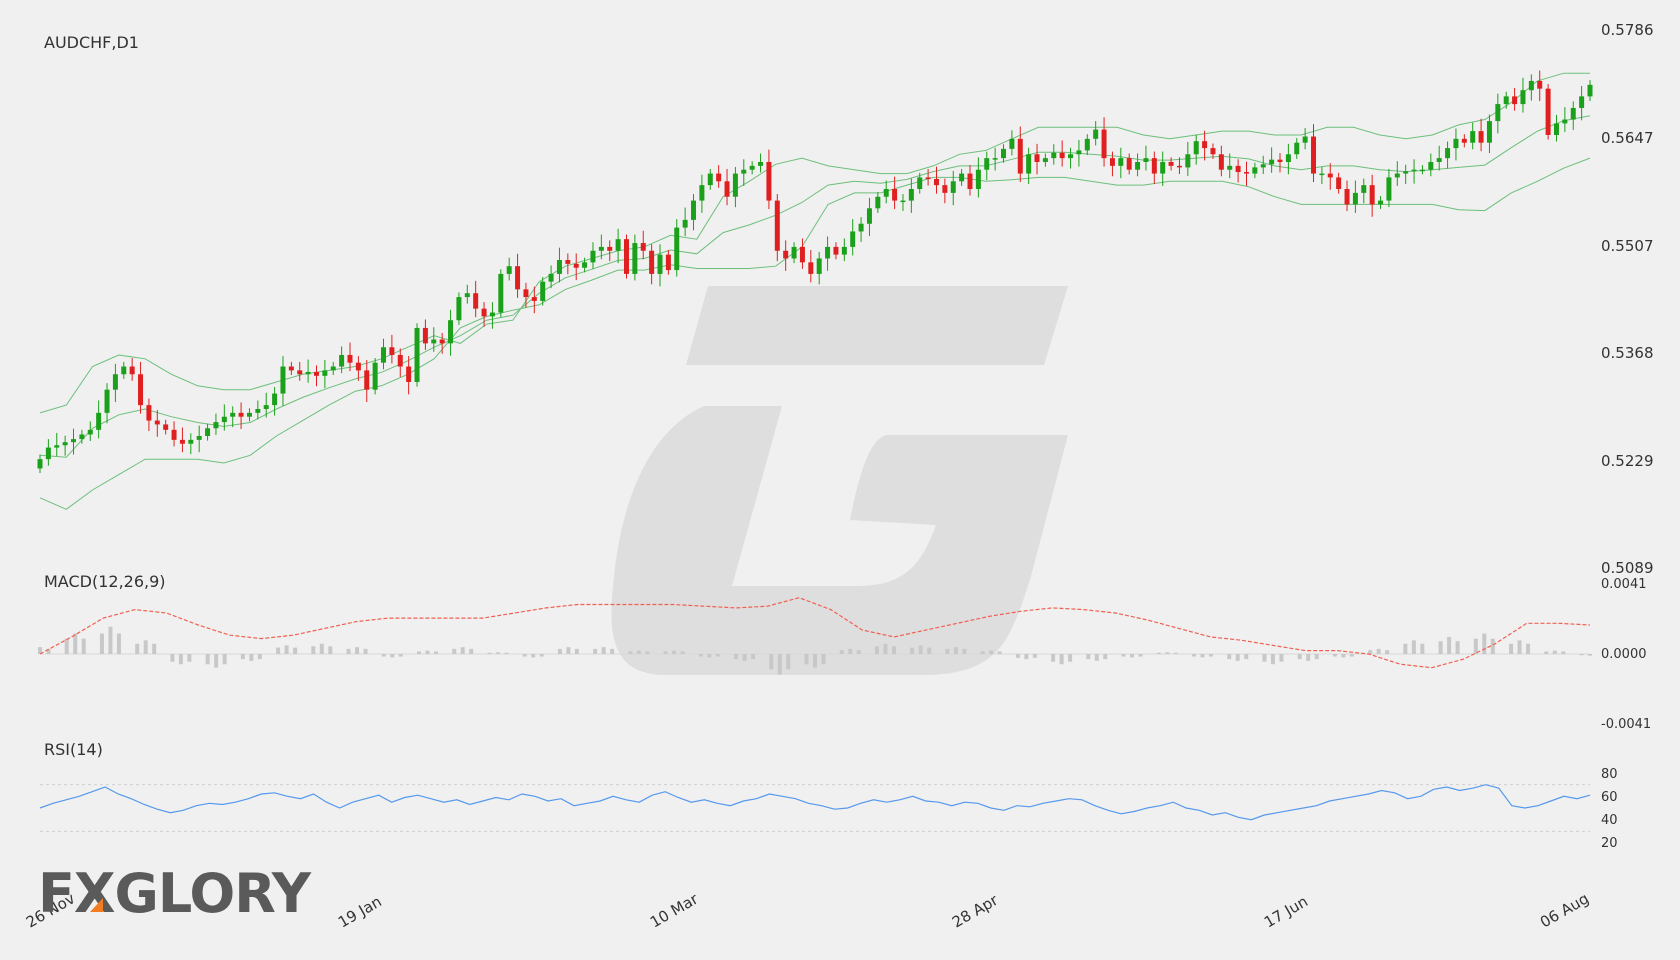 The height and width of the screenshot is (960, 1680). Describe the element at coordinates (674, 910) in the screenshot. I see `x-tick-label: 10 Mar` at that location.